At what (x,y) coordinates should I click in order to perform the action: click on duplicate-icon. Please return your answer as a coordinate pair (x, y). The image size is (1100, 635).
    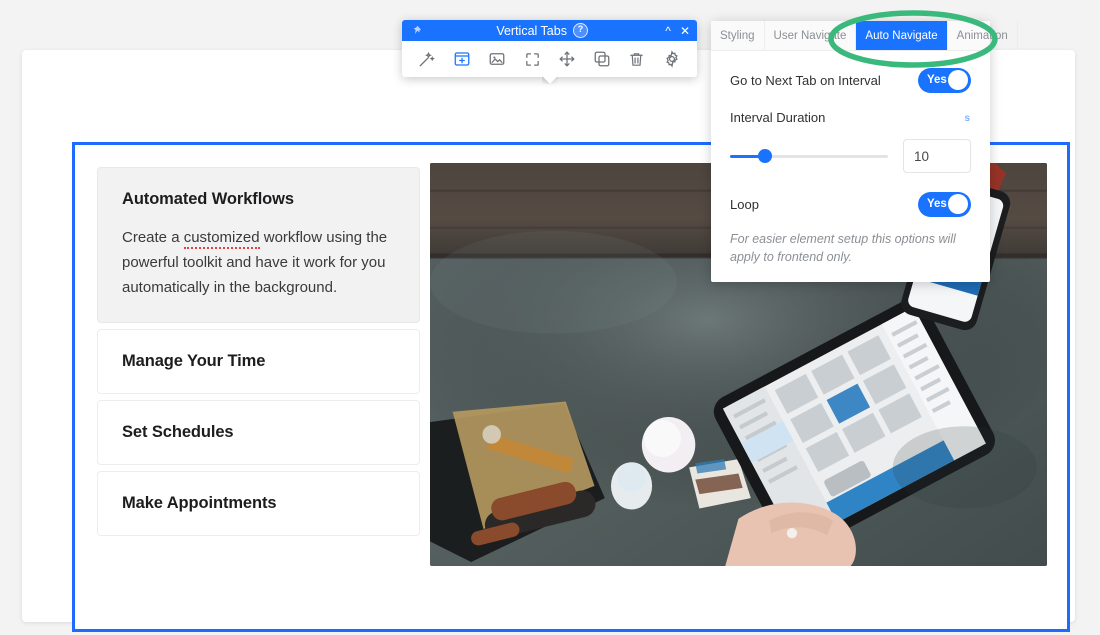
    Looking at the image, I should click on (602, 59).